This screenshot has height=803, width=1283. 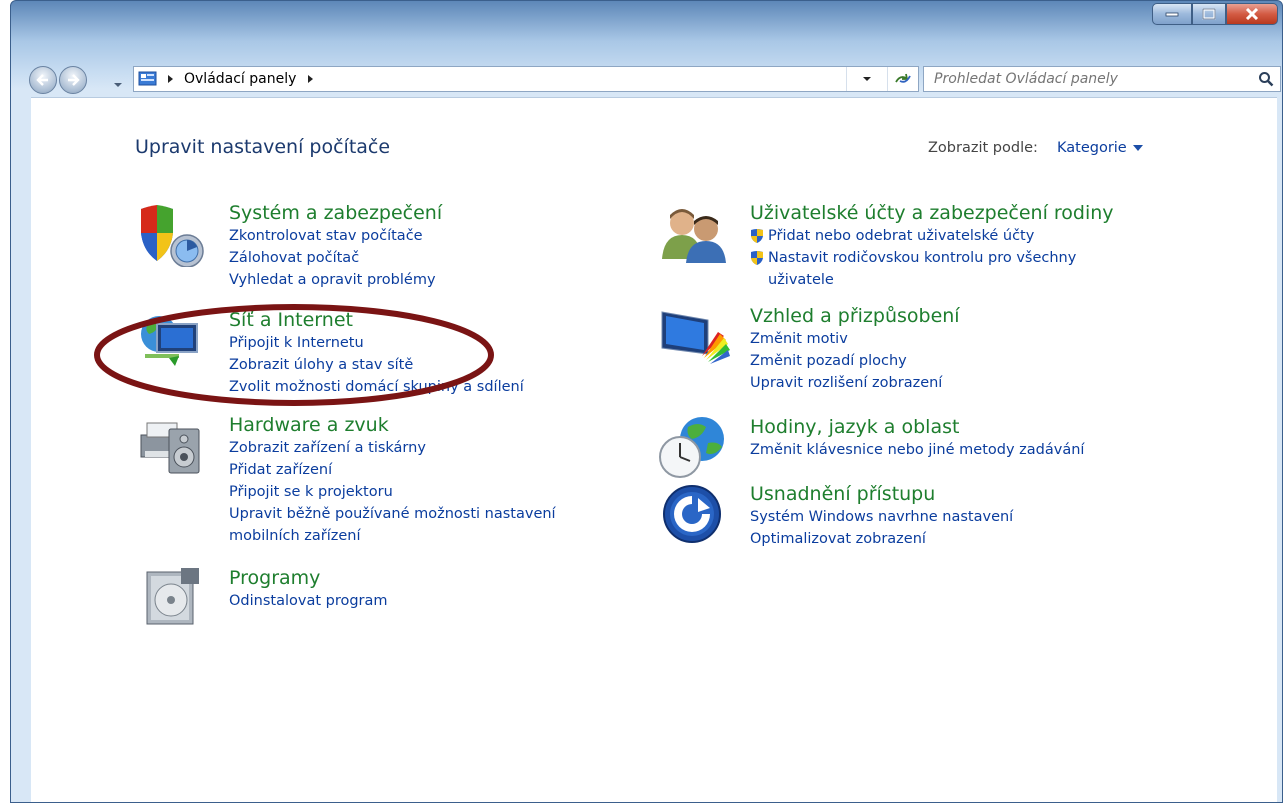 I want to click on navigation-bar: Ovládací panely, so click(x=653, y=79).